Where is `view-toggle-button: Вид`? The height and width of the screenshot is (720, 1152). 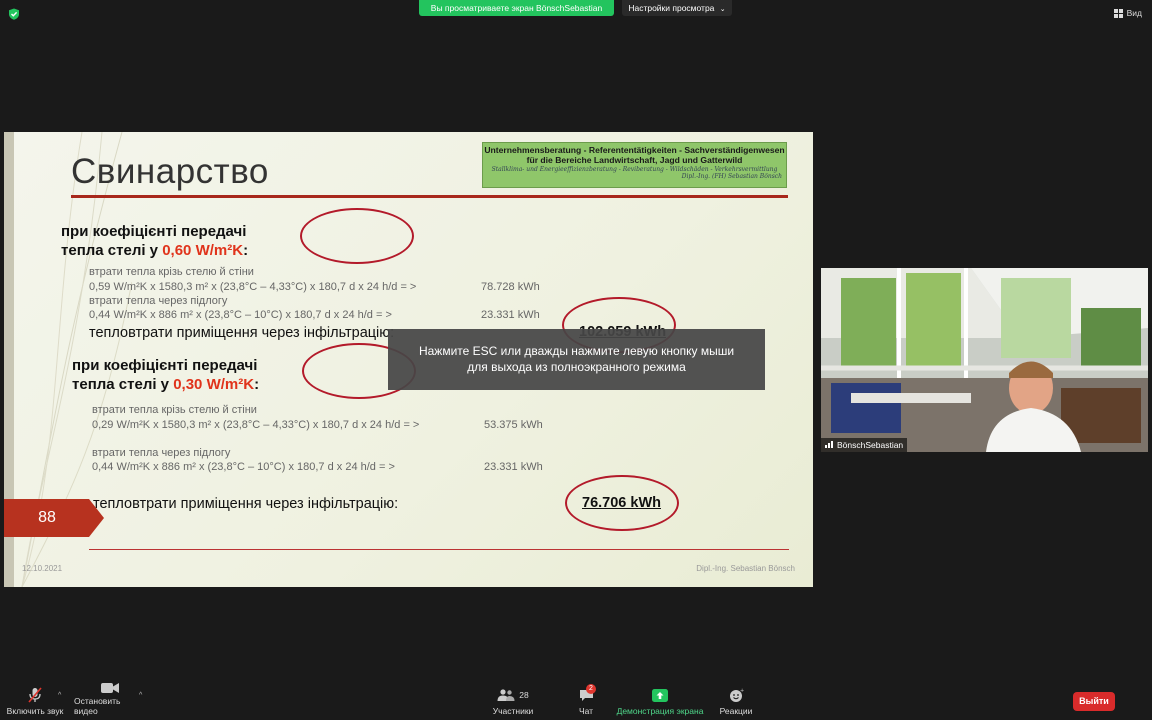 view-toggle-button: Вид is located at coordinates (1127, 13).